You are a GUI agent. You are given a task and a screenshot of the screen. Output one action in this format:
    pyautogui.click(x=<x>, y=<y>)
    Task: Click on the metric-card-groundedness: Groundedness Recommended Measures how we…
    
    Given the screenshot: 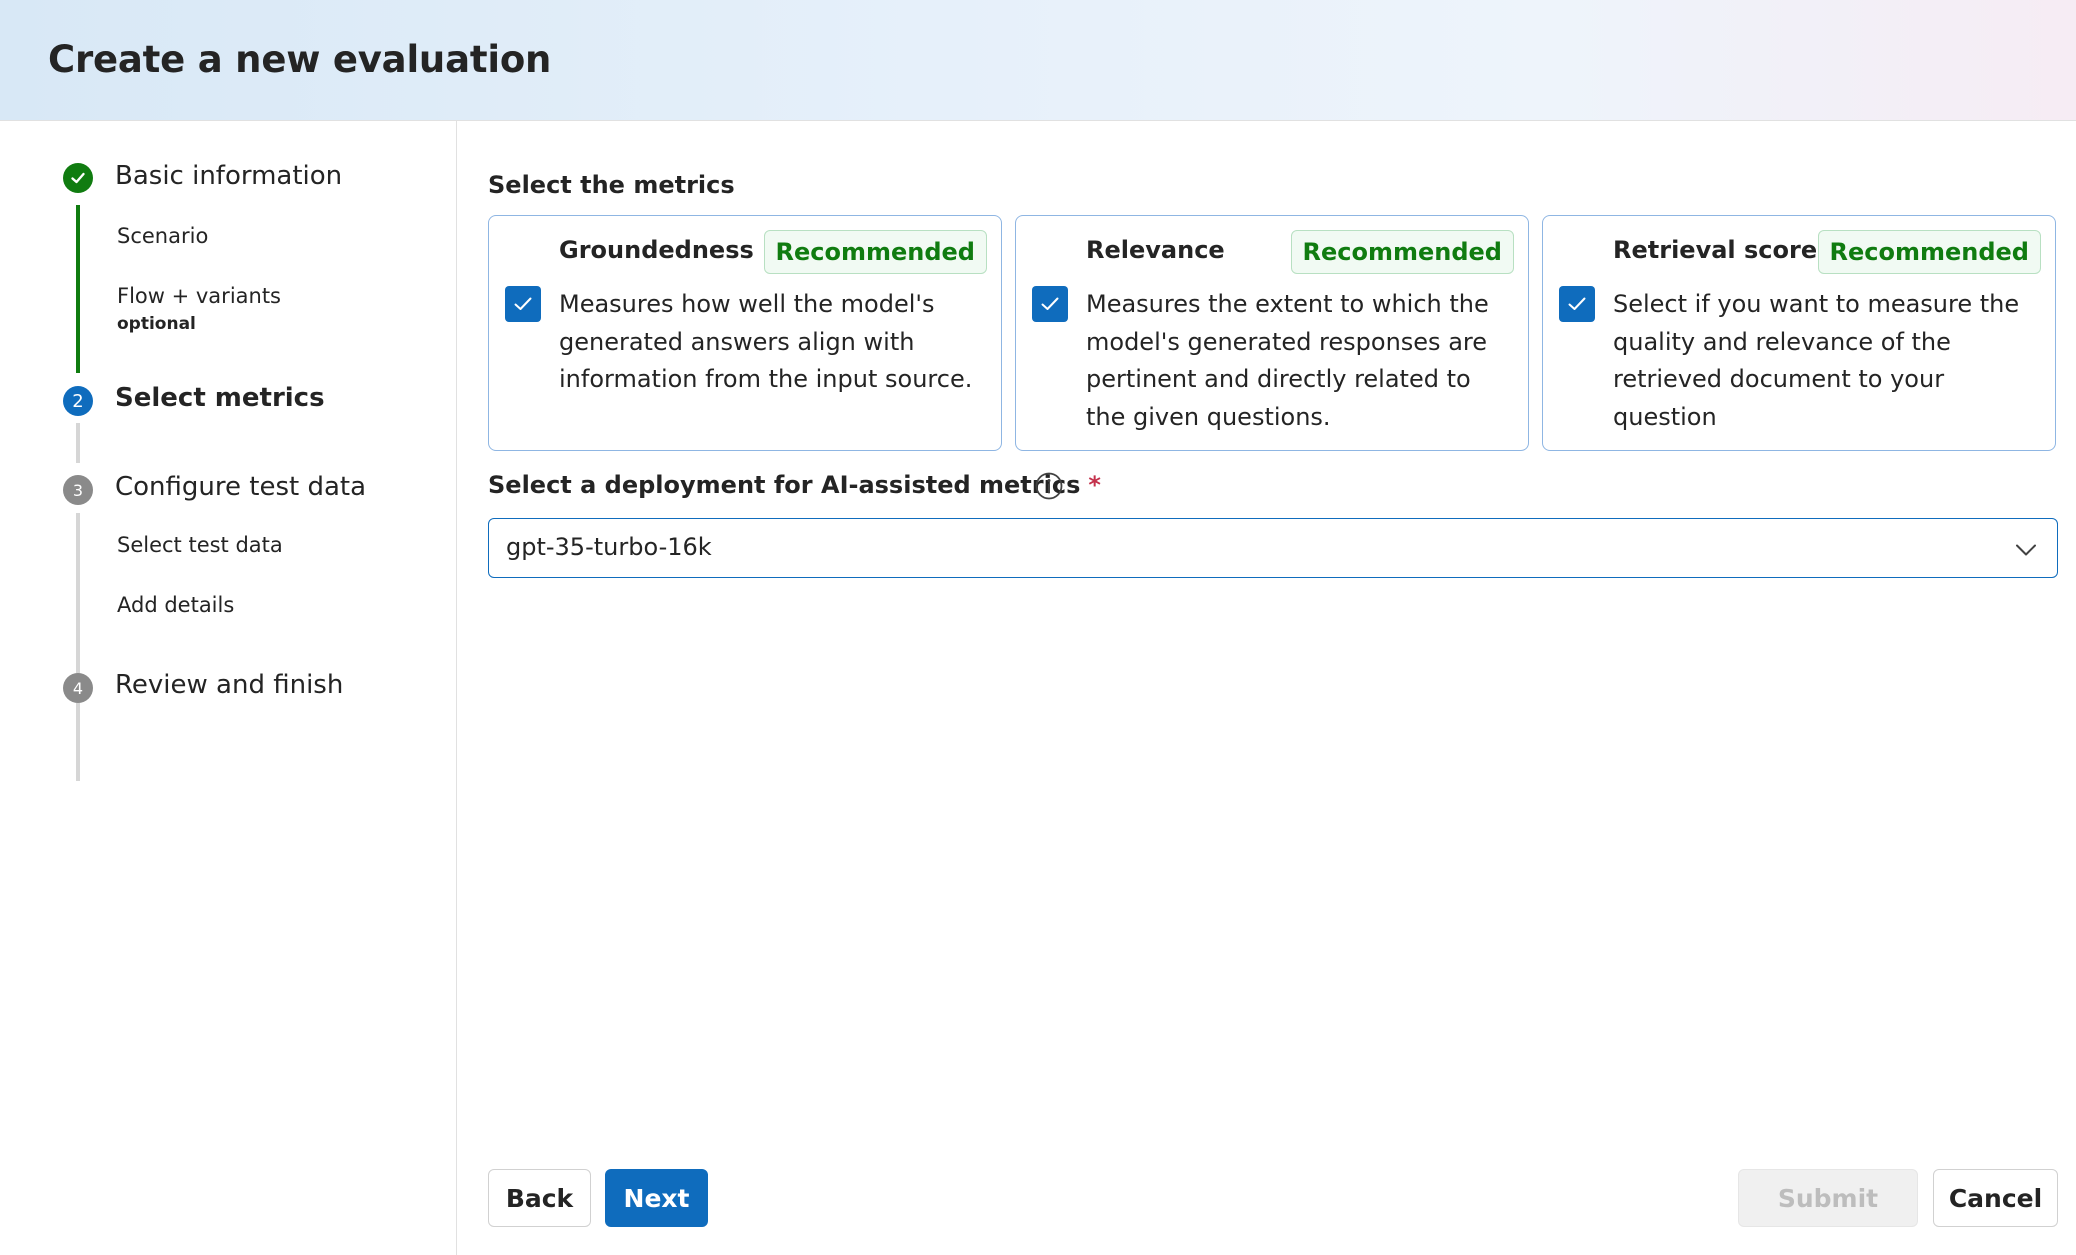 What is the action you would take?
    pyautogui.click(x=745, y=333)
    